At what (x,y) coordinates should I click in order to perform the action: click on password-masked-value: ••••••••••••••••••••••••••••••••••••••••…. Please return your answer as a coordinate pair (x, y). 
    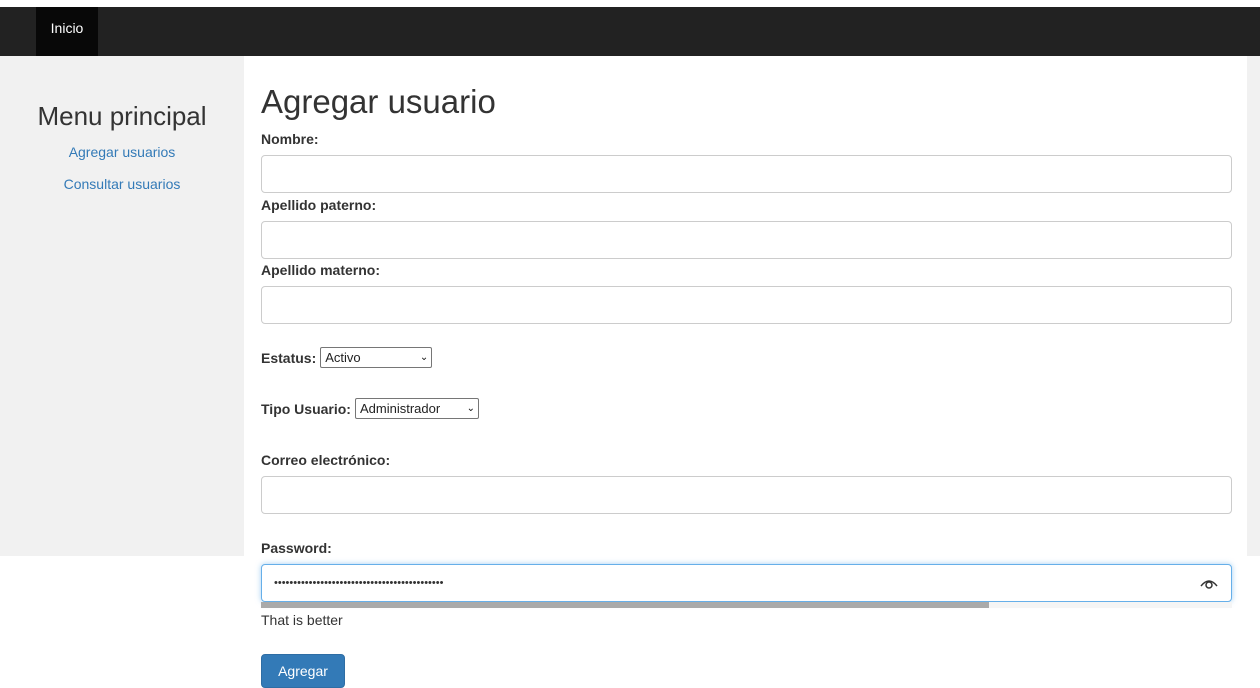
    Looking at the image, I should click on (359, 583).